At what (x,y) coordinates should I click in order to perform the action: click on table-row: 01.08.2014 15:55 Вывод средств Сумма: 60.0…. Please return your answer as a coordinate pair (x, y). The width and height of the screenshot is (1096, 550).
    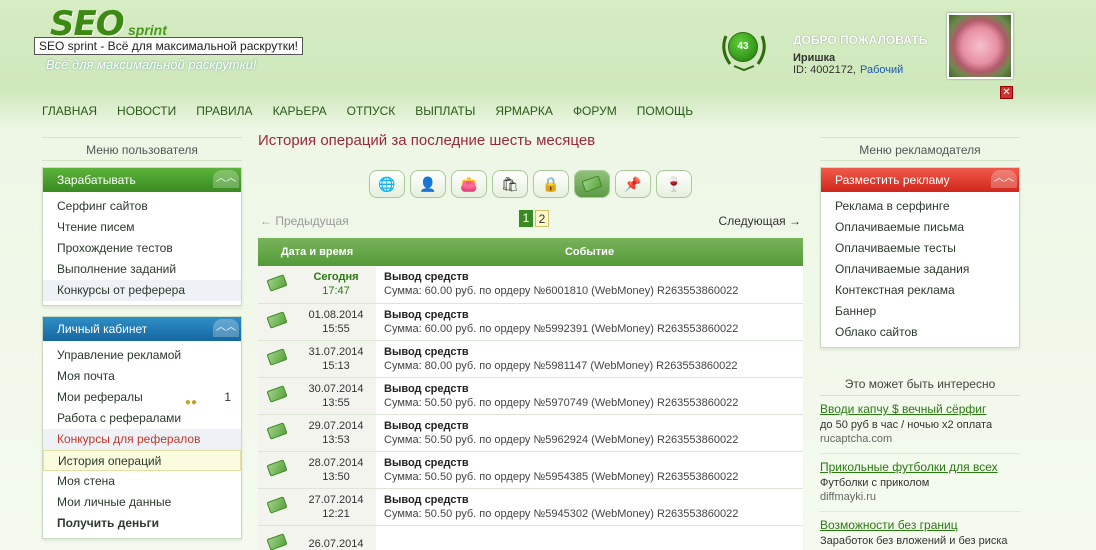
    Looking at the image, I should click on (530, 322).